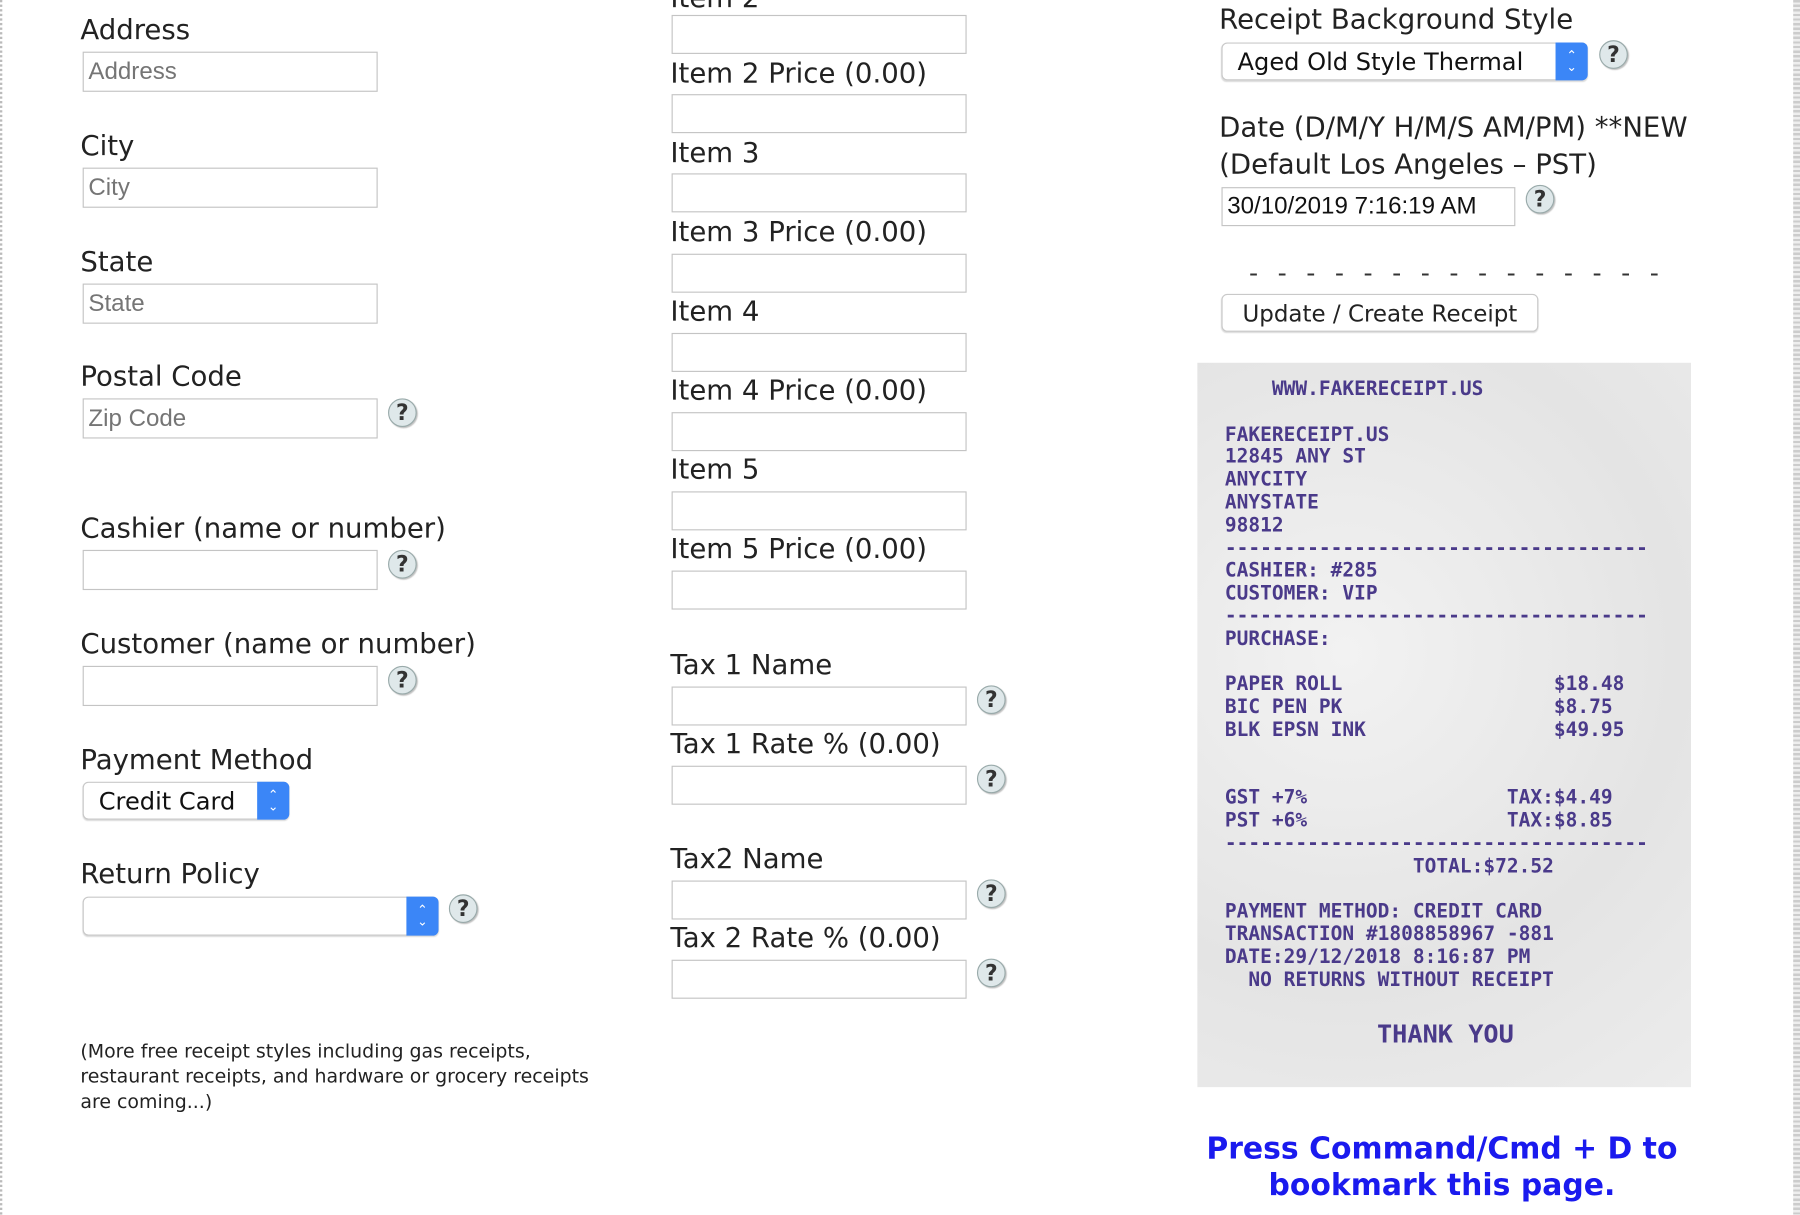 The image size is (1800, 1215). I want to click on tax-2-rate-input, so click(819, 979).